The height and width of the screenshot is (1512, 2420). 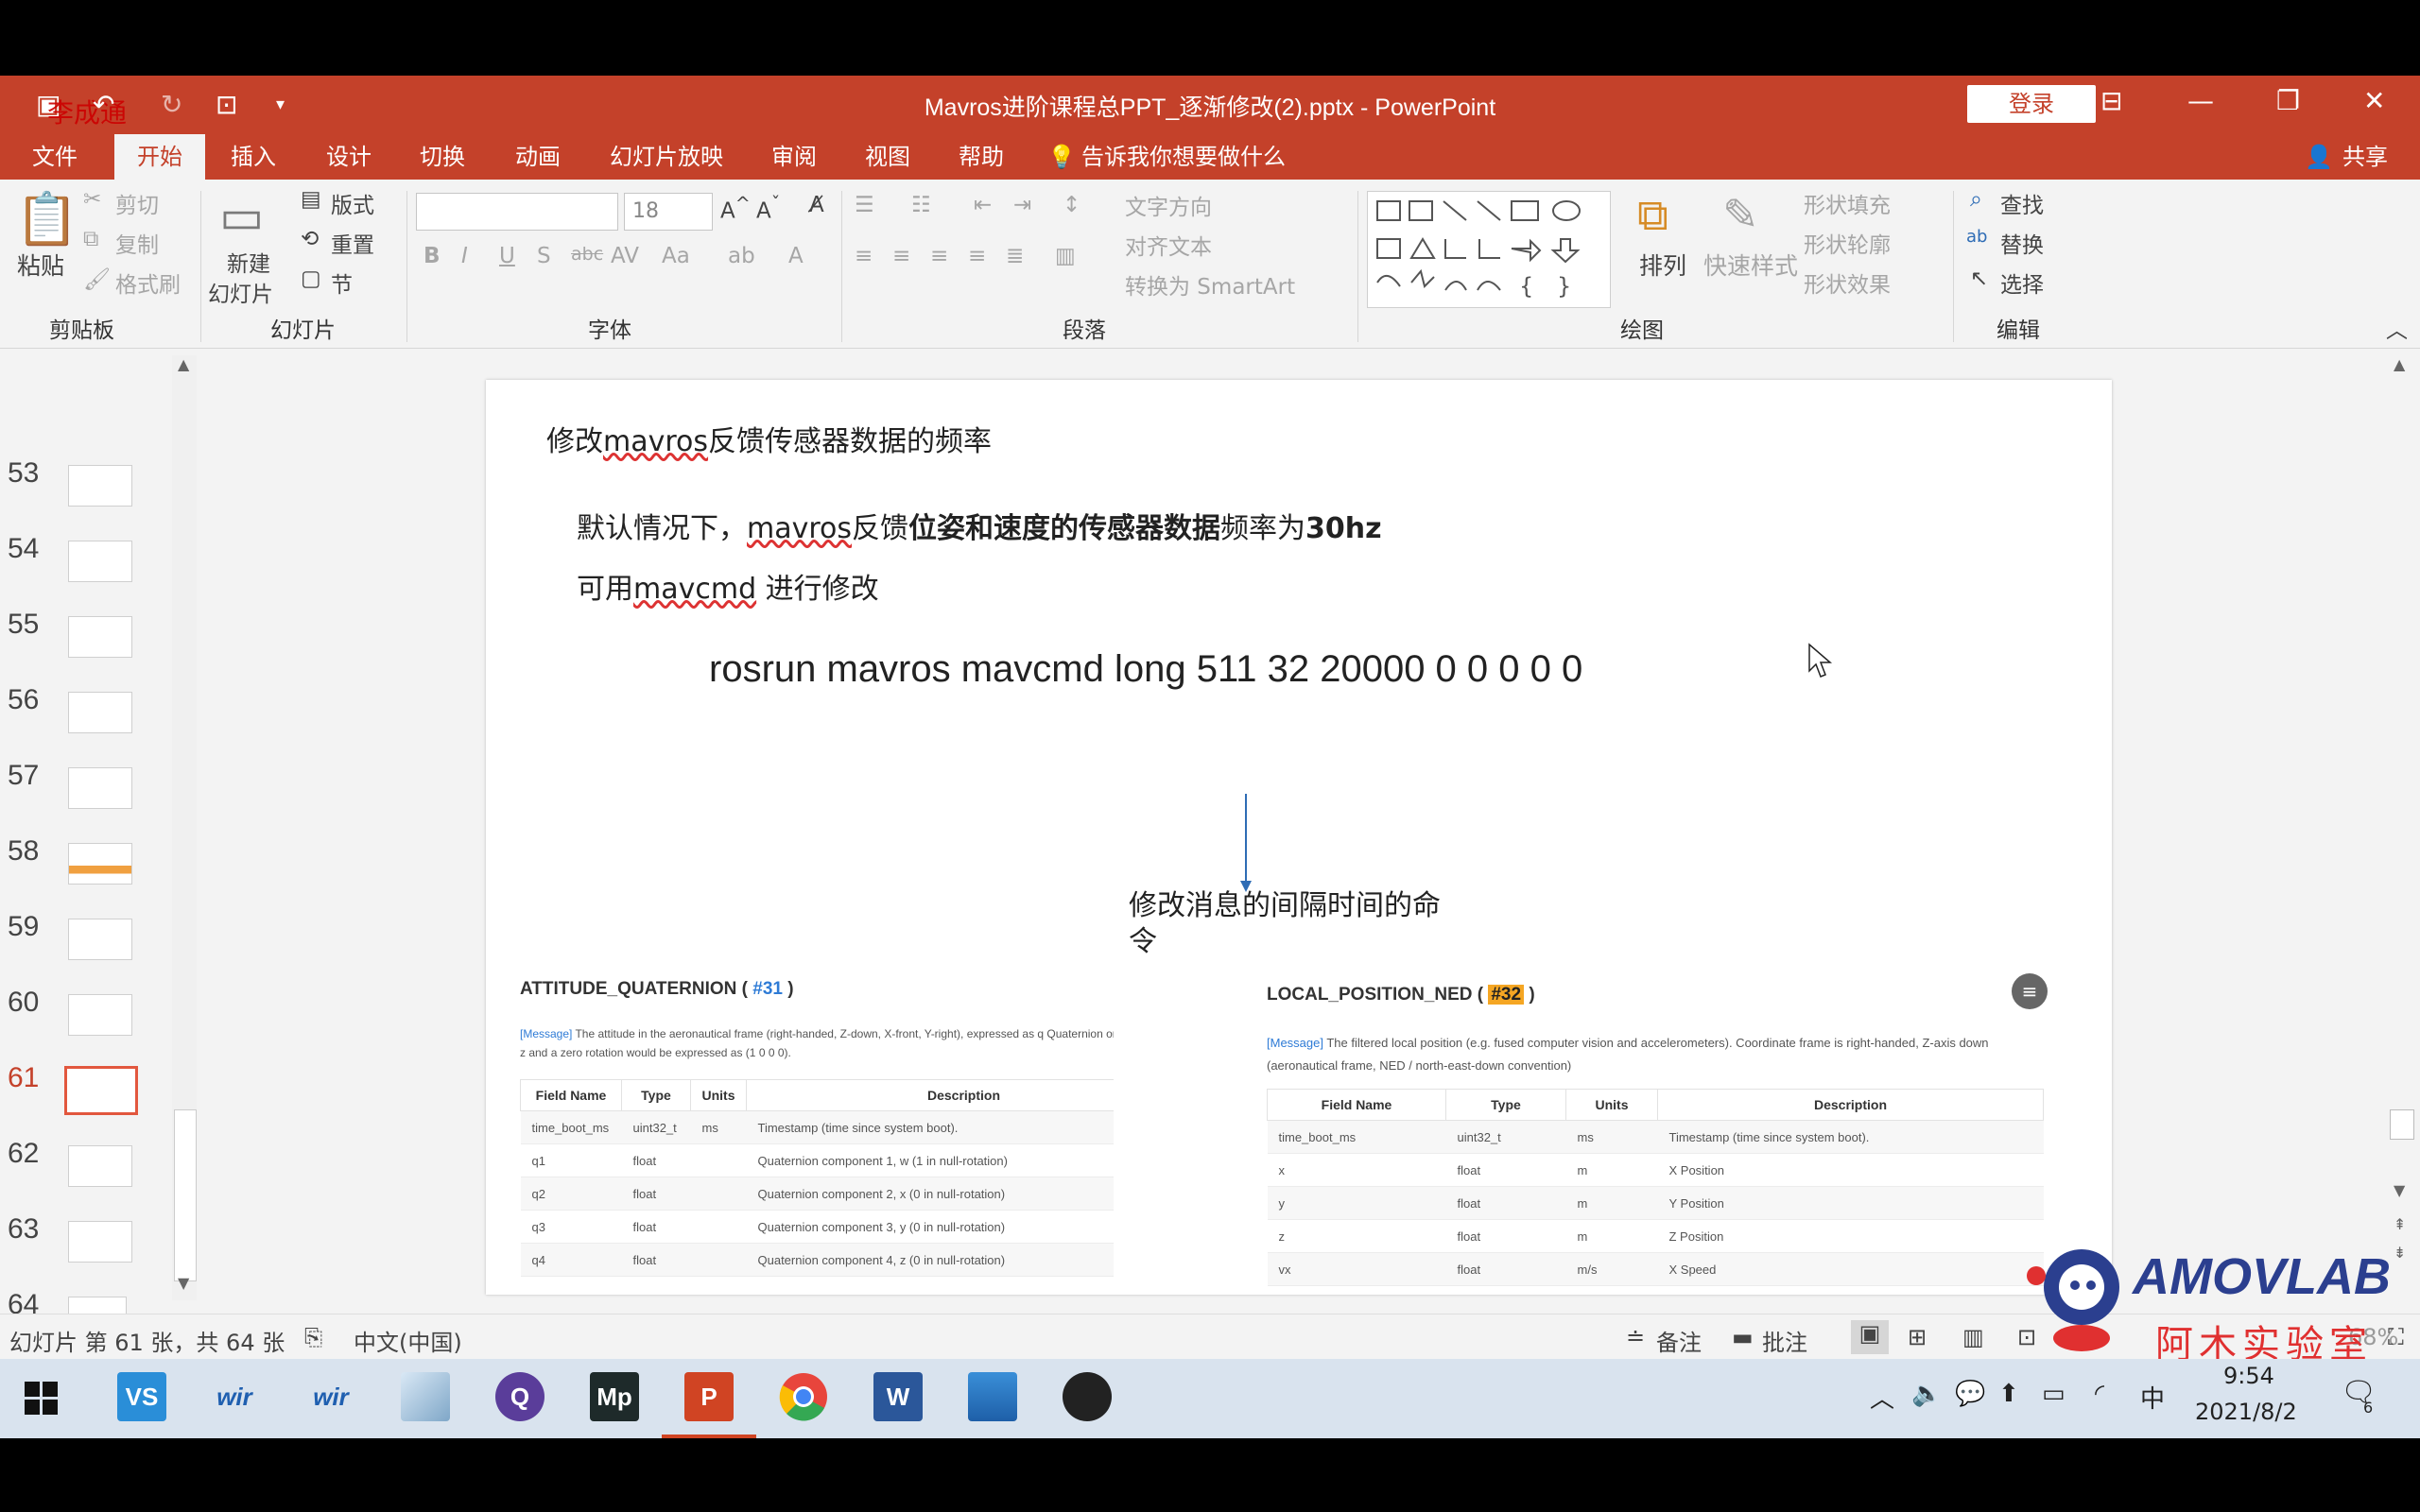 What do you see at coordinates (2288, 100) in the screenshot?
I see `restore-icon: ❐` at bounding box center [2288, 100].